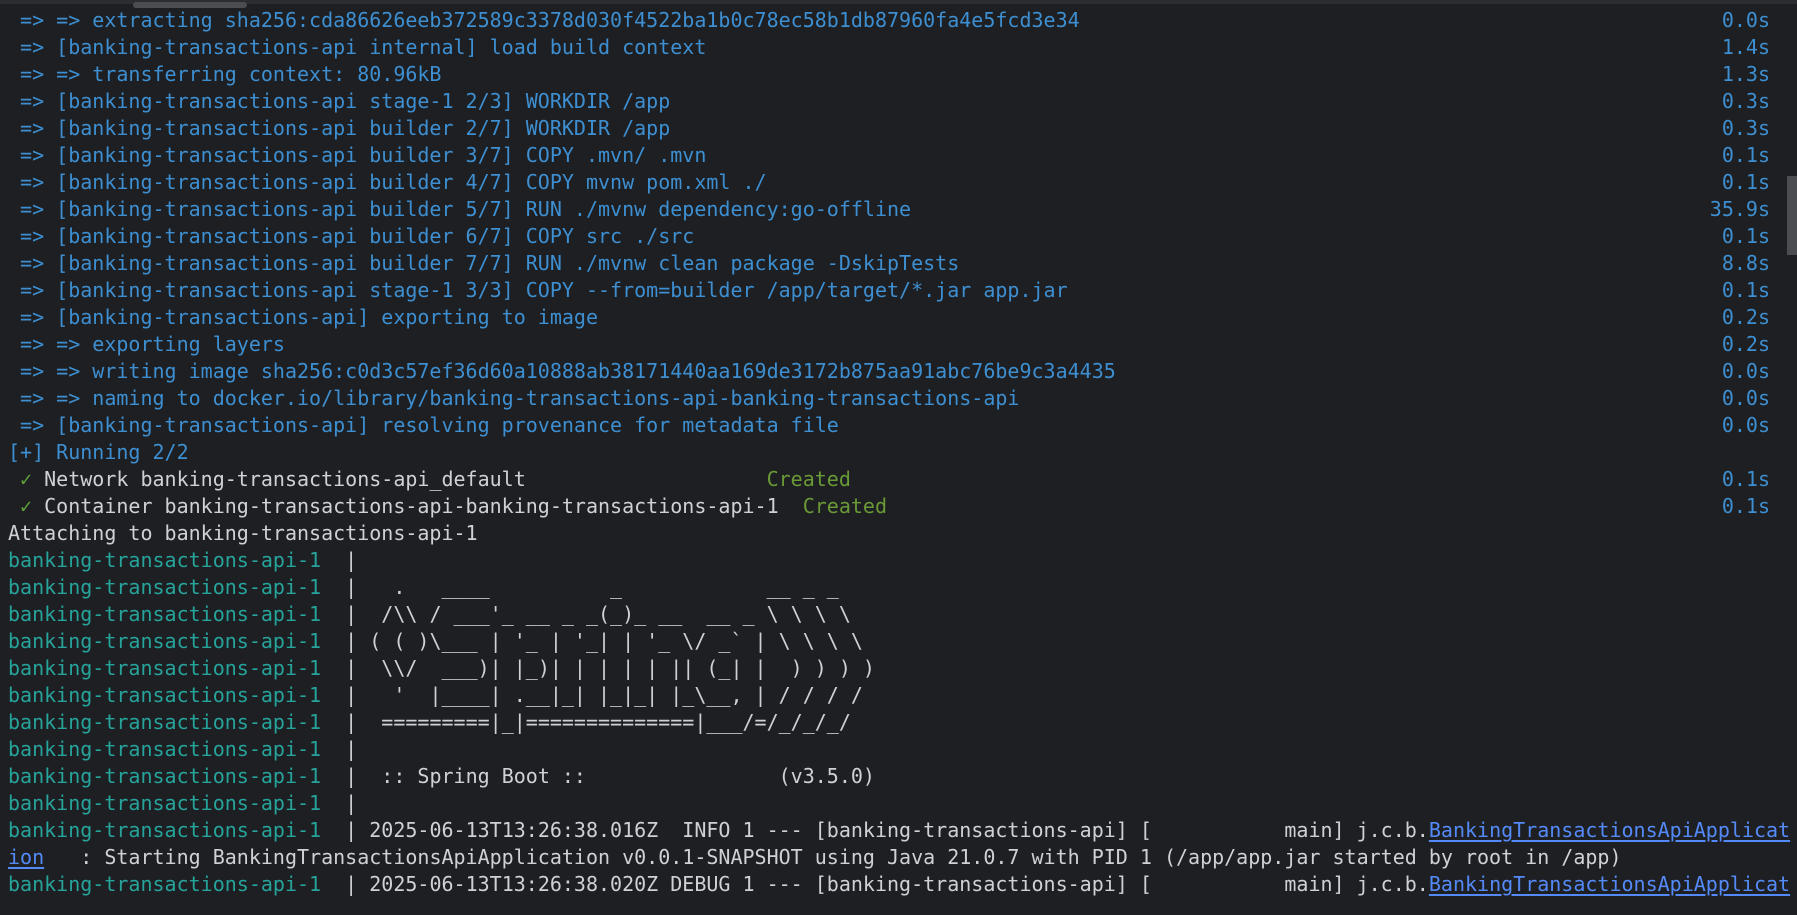  Describe the element at coordinates (893, 533) in the screenshot. I see `terminal-line: Attaching to banking-transactions-api-1` at that location.